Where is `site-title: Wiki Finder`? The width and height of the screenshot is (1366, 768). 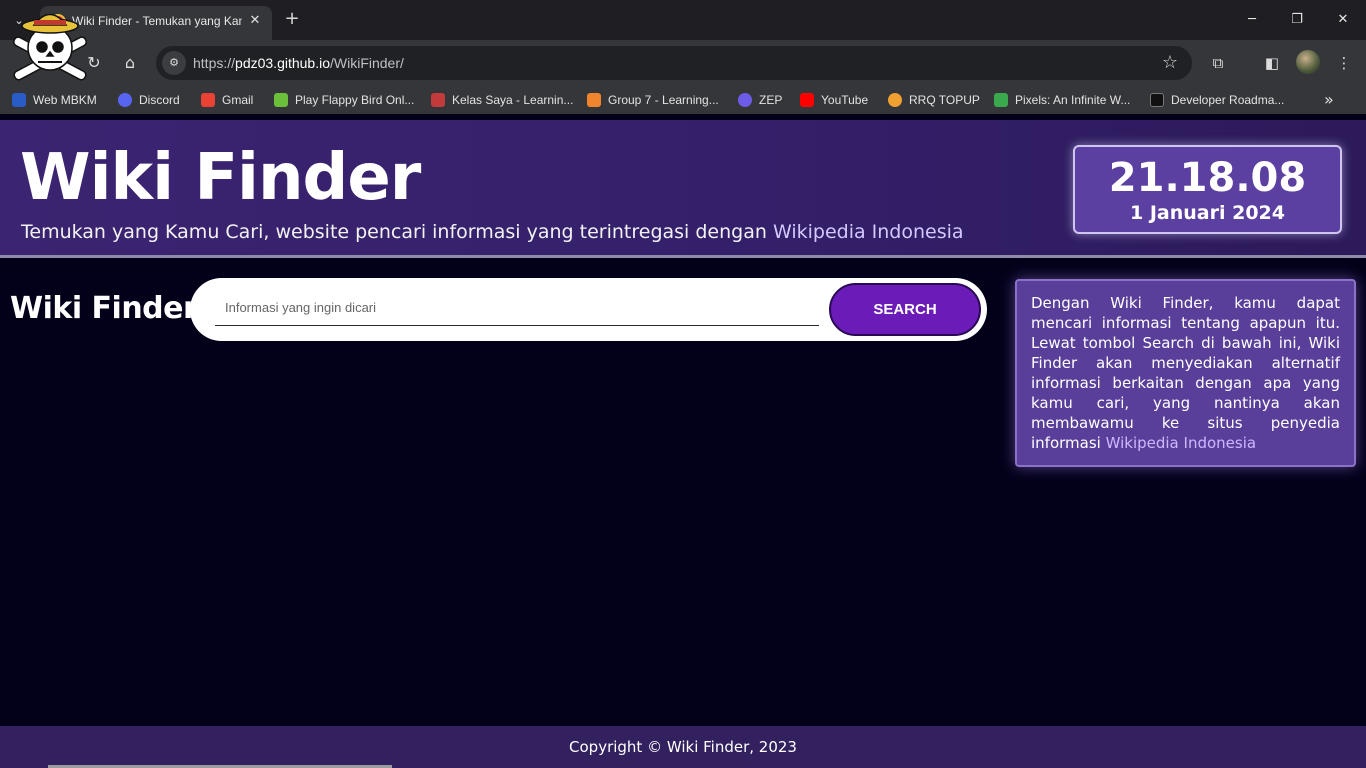
site-title: Wiki Finder is located at coordinates (220, 178).